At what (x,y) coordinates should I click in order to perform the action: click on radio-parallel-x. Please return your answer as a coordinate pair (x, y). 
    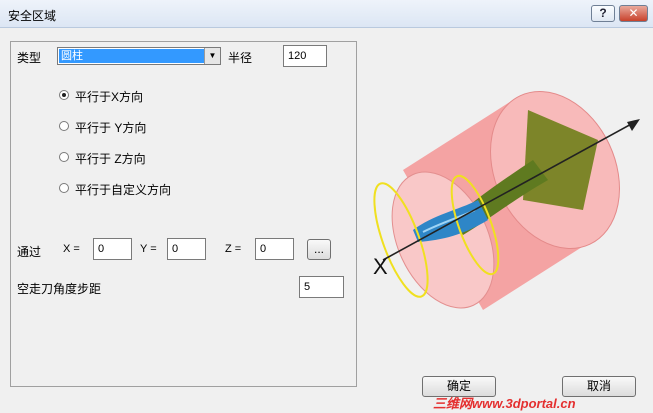
    Looking at the image, I should click on (64, 95).